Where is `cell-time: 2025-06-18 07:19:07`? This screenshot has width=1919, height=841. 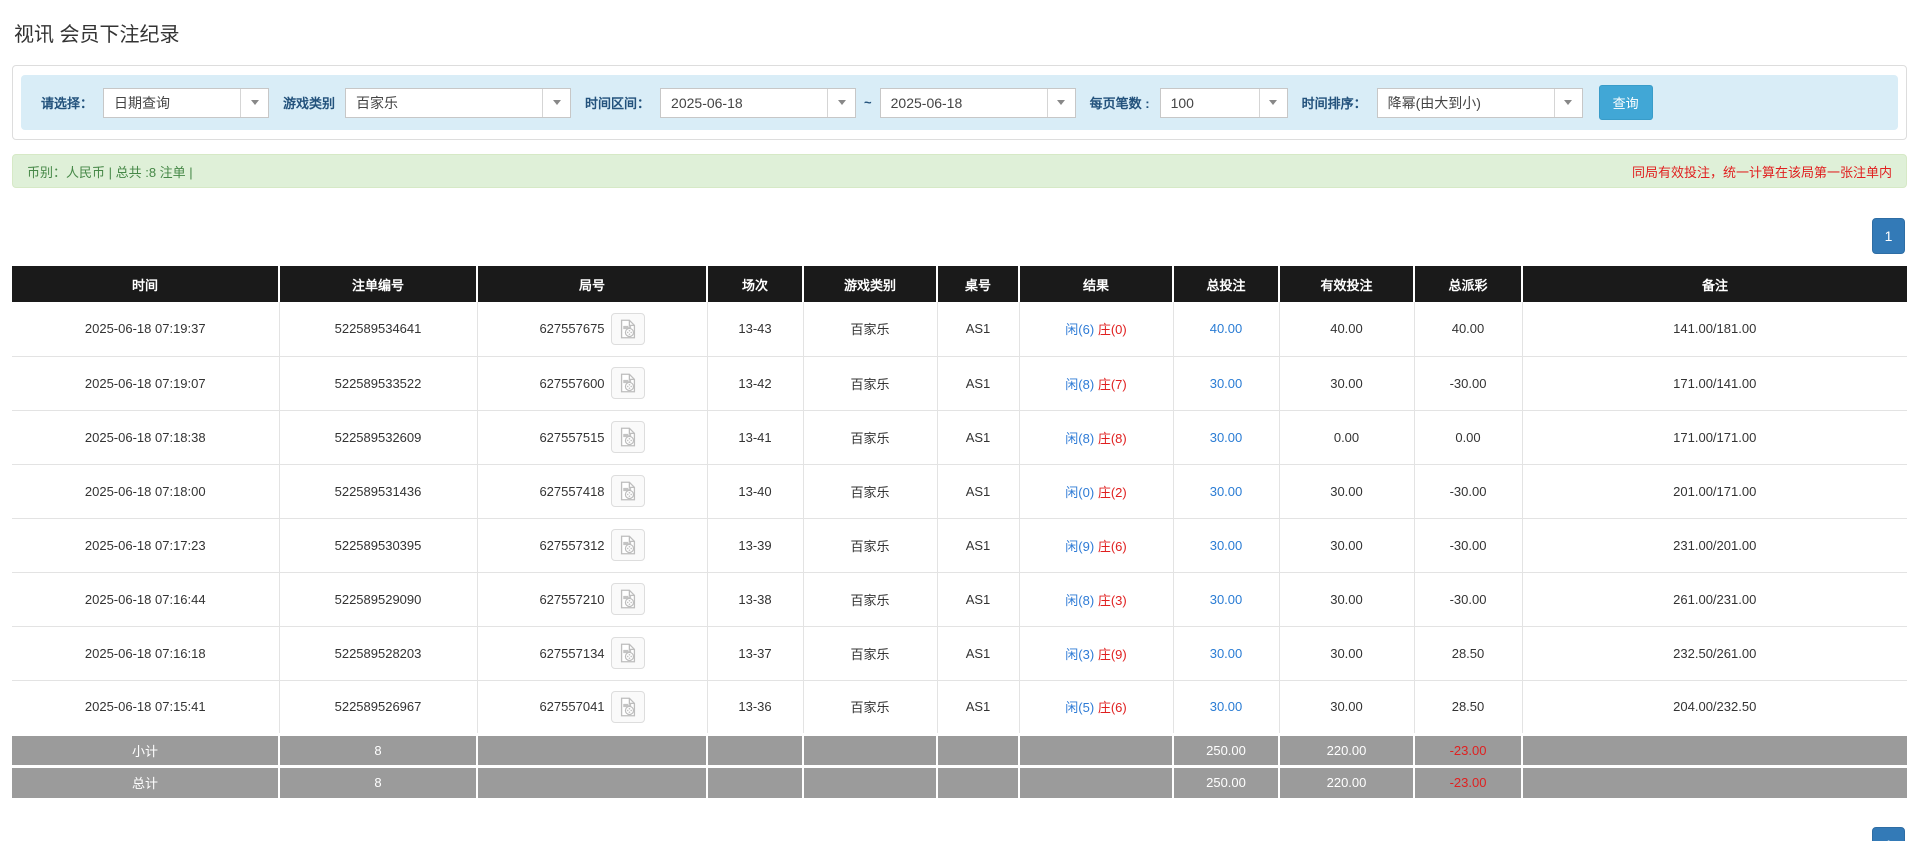 cell-time: 2025-06-18 07:19:07 is located at coordinates (146, 383).